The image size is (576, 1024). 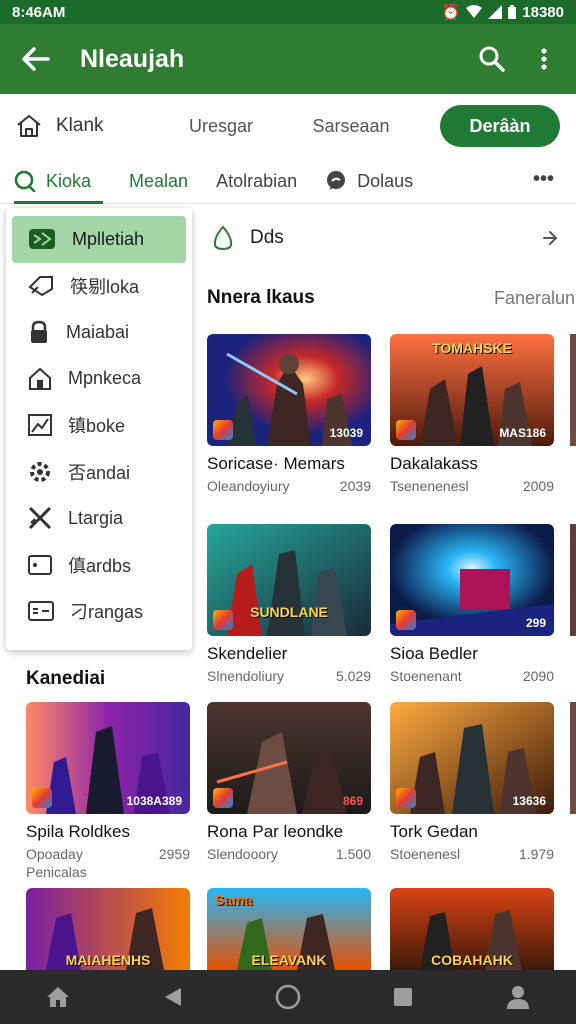 What do you see at coordinates (66, 678) in the screenshot?
I see `section-title-2: Kanediai` at bounding box center [66, 678].